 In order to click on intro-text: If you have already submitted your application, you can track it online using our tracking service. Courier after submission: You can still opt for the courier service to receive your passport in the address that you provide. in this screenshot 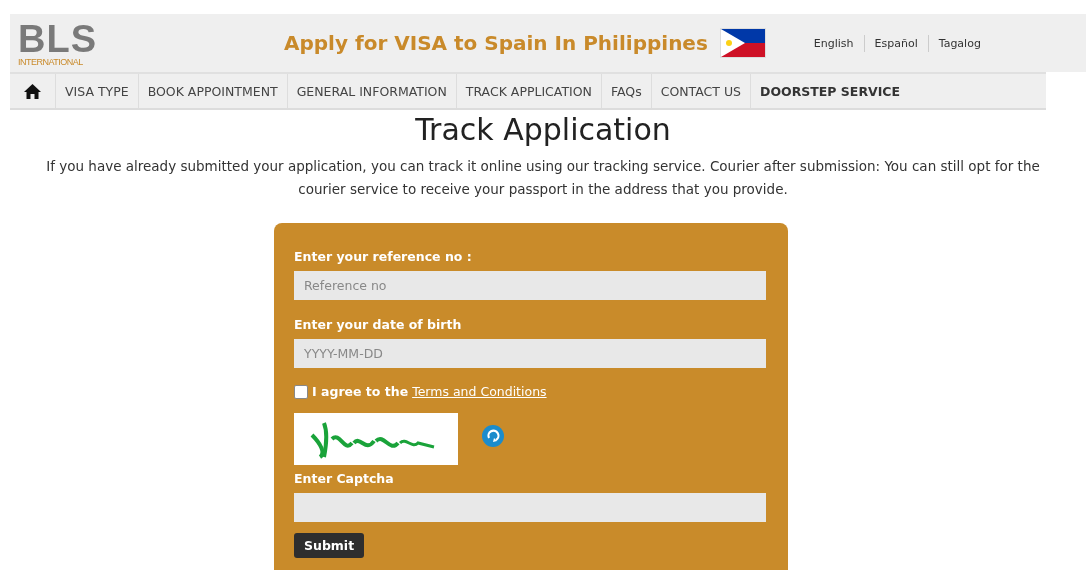, I will do `click(543, 178)`.